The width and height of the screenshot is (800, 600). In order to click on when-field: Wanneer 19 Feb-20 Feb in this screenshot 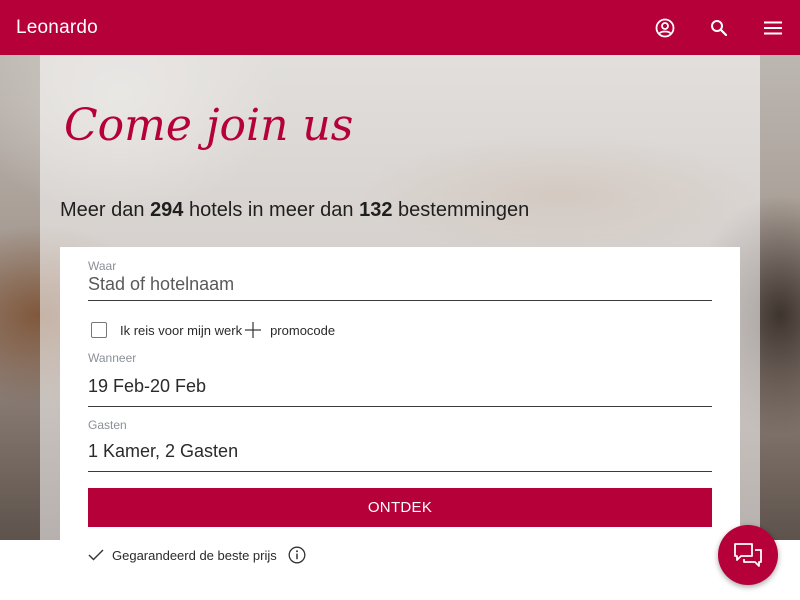, I will do `click(400, 379)`.